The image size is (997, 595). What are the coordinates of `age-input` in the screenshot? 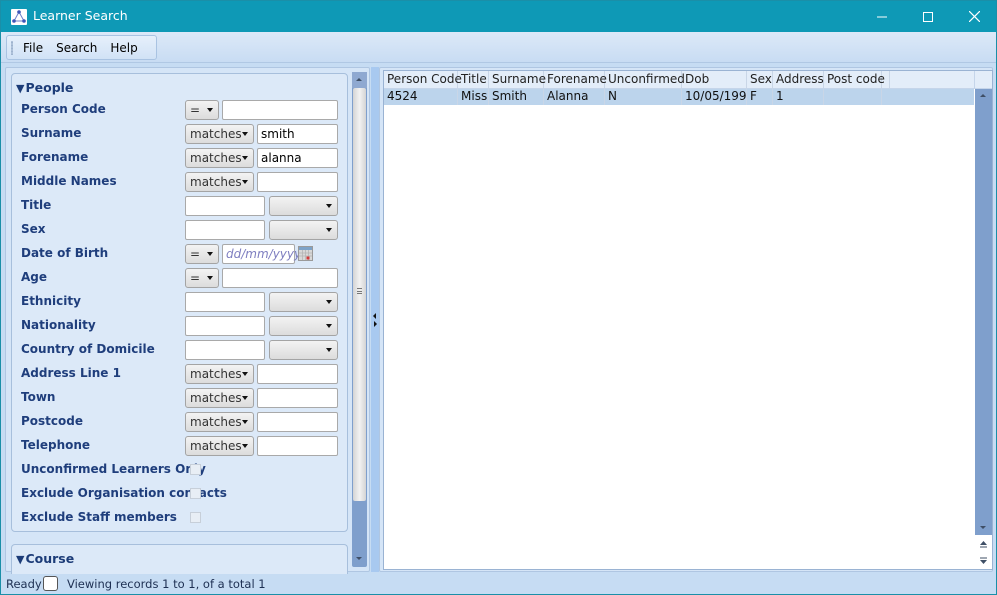 It's located at (280, 278).